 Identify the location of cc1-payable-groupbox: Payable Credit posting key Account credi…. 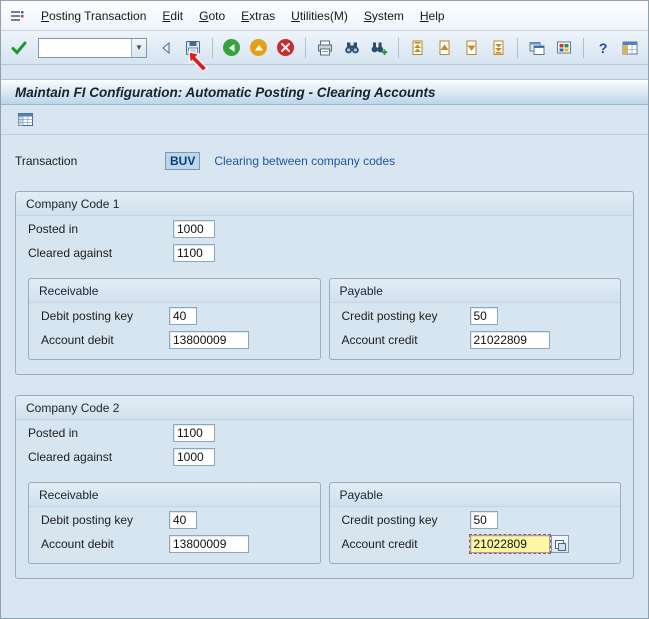
(474, 319).